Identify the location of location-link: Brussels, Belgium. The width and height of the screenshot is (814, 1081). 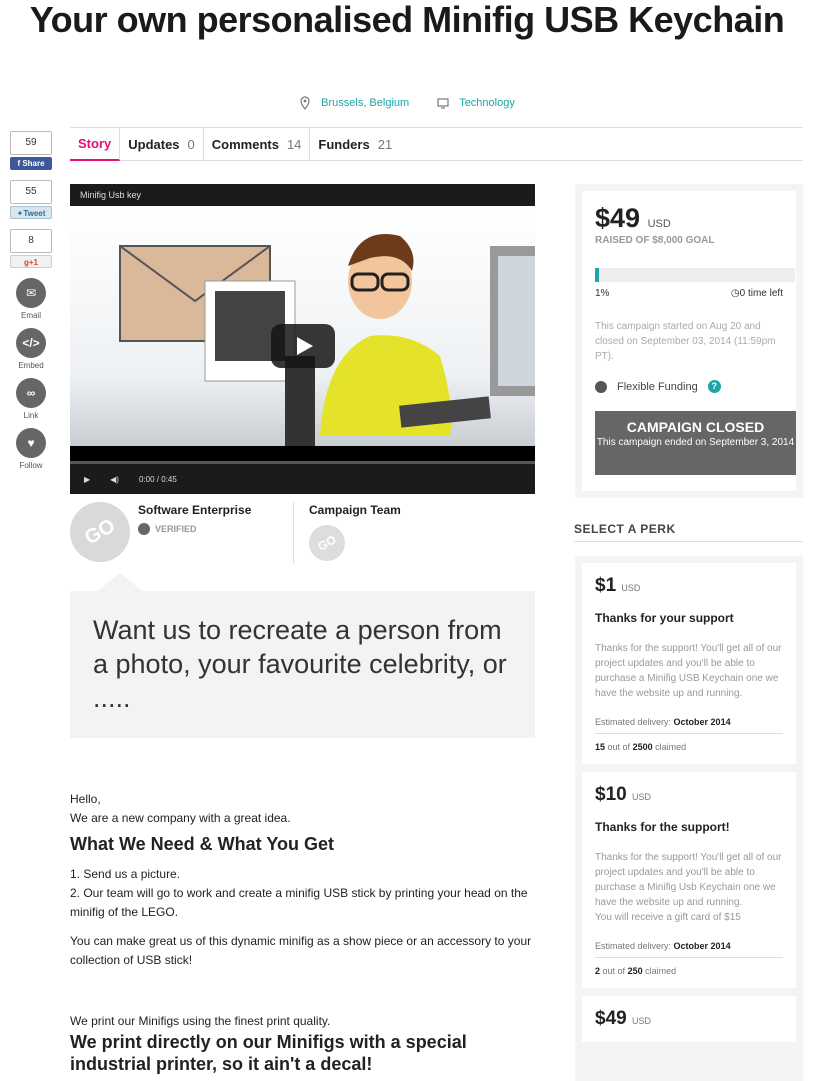
(354, 103).